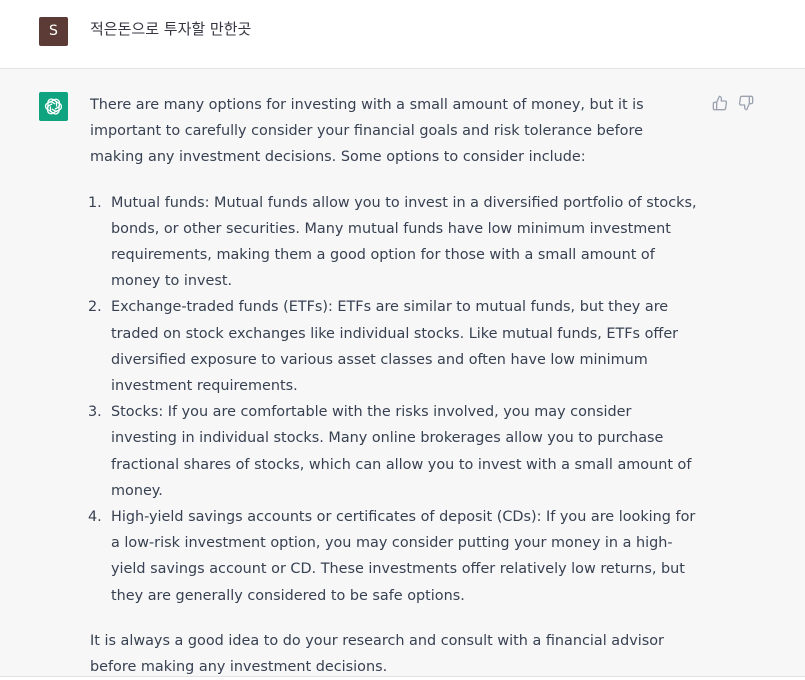 This screenshot has height=680, width=805. Describe the element at coordinates (95, 202) in the screenshot. I see `list-item-number: 1.` at that location.